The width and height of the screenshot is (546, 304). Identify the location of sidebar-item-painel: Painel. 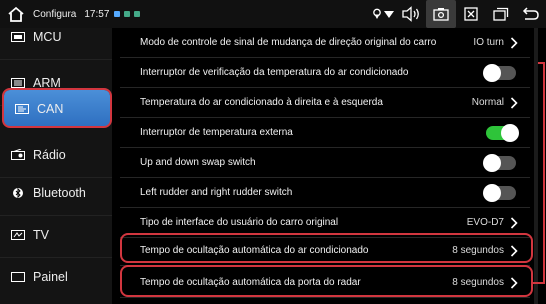
(56, 277).